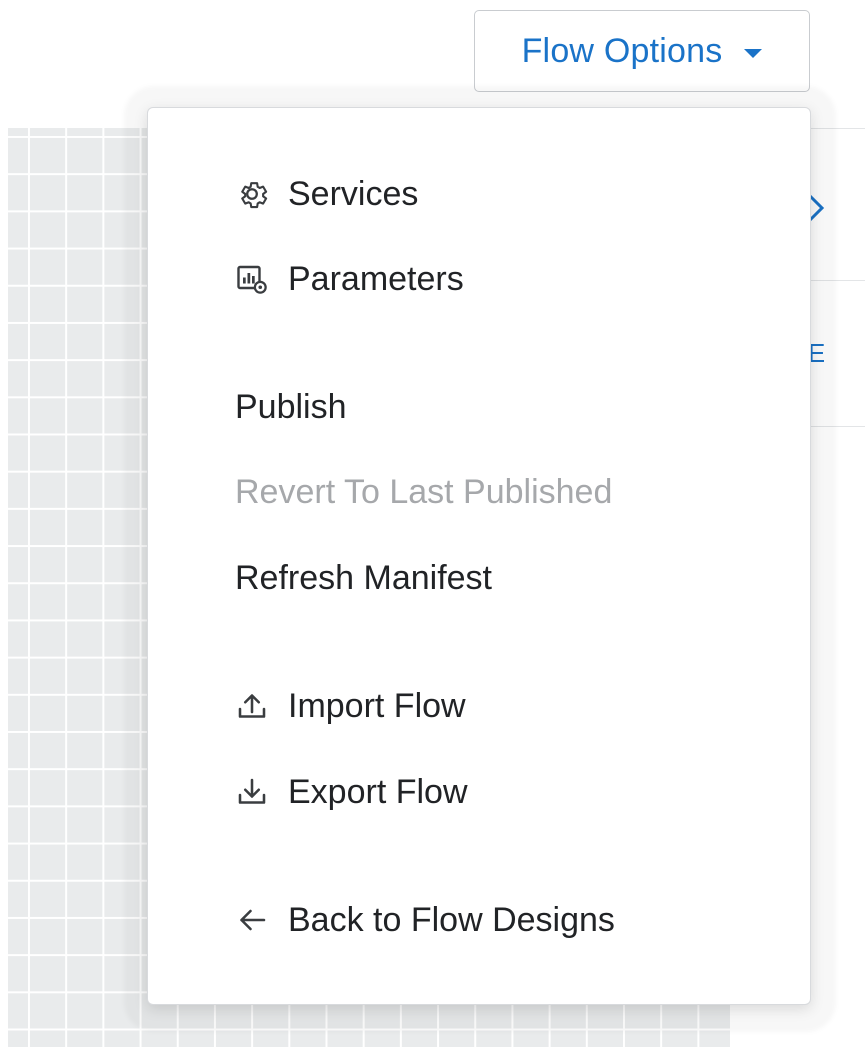  I want to click on menu-item-label: Import Flow, so click(377, 705).